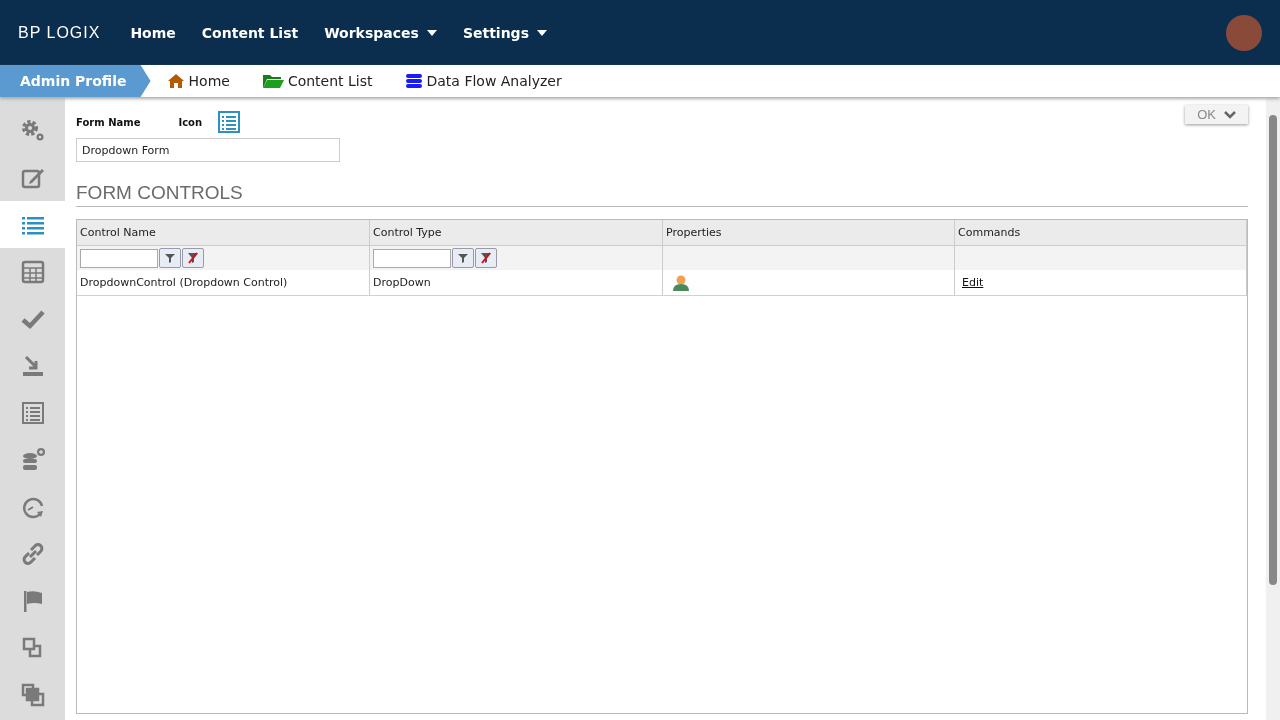  Describe the element at coordinates (413, 81) in the screenshot. I see `database-icon` at that location.